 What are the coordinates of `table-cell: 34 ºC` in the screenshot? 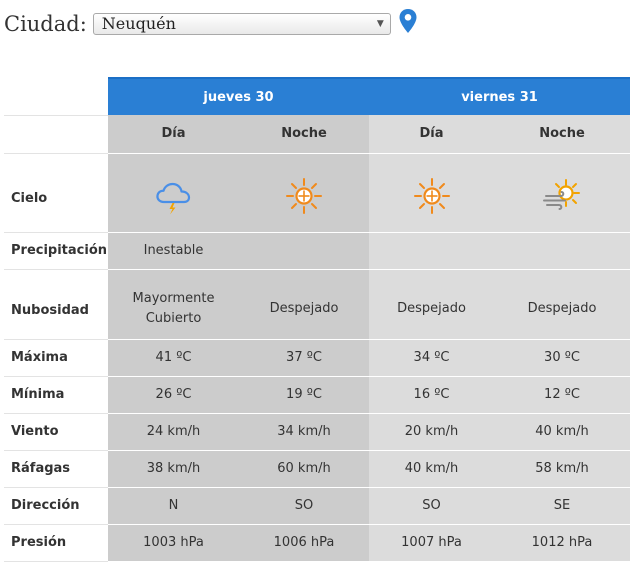 It's located at (431, 358).